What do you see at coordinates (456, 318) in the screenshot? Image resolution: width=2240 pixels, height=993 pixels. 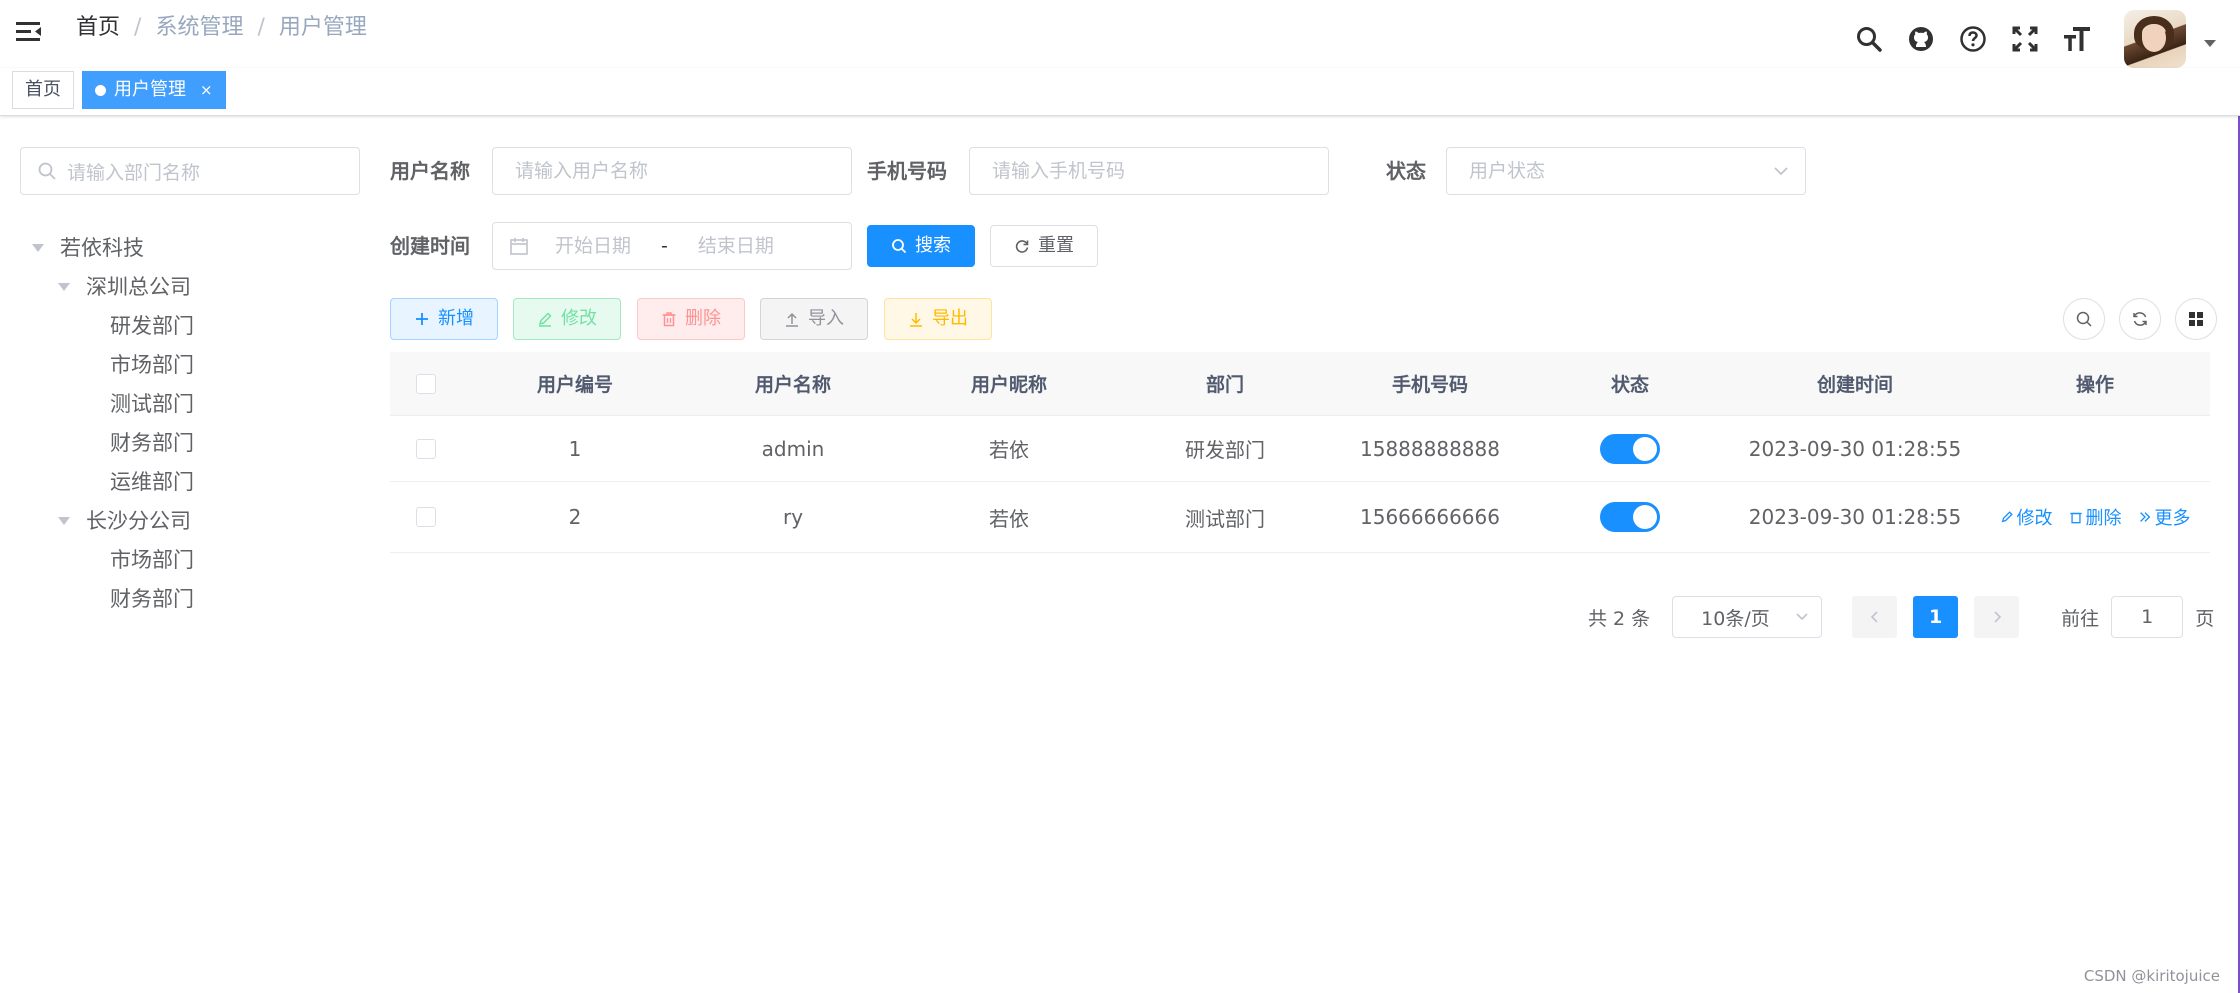 I see `add-button-label: 新增` at bounding box center [456, 318].